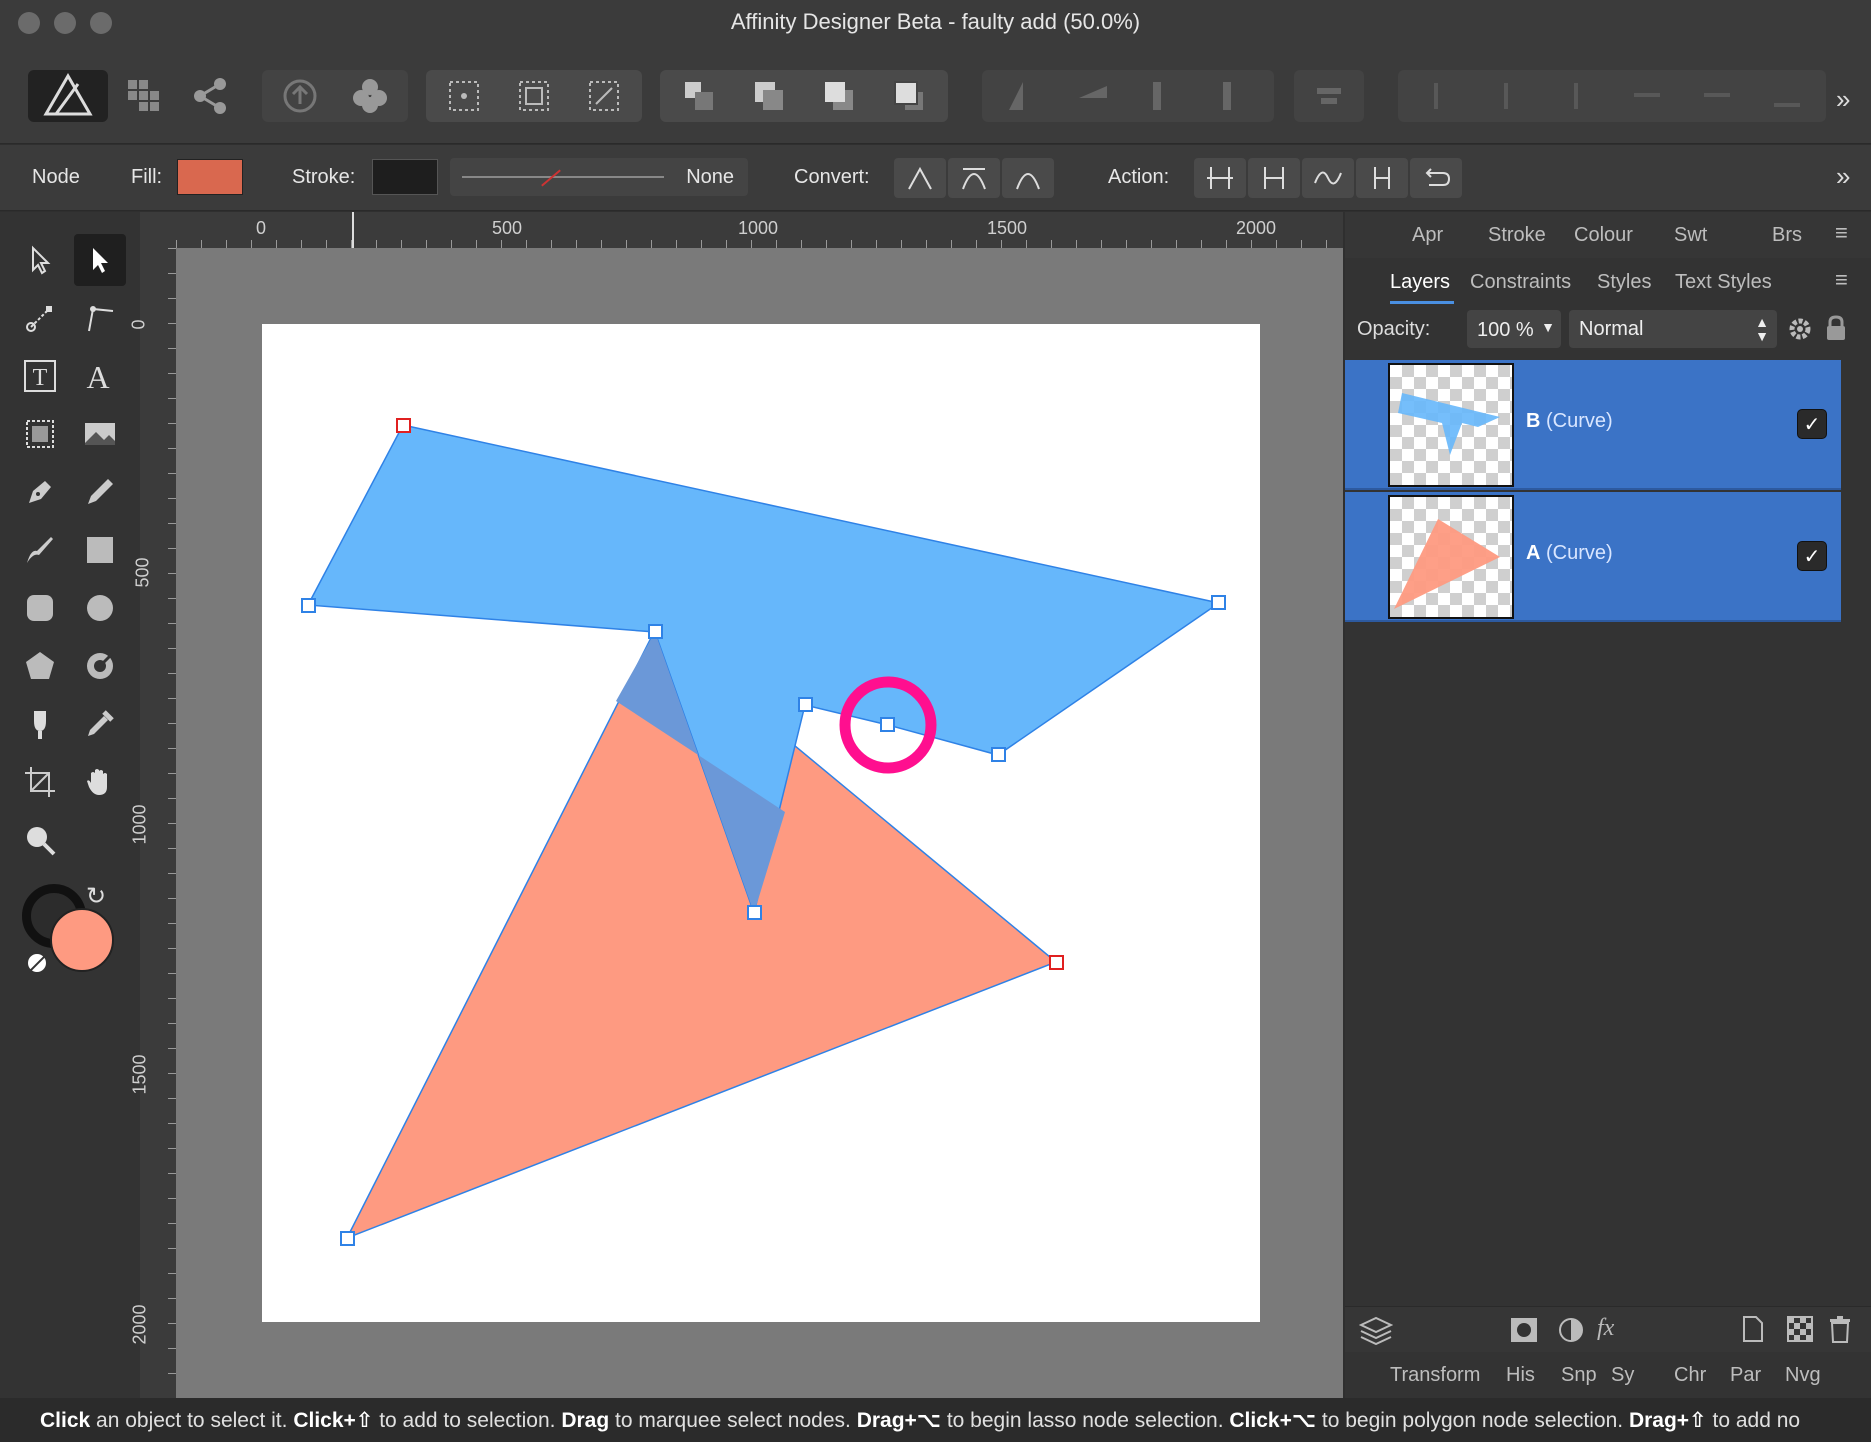 Image resolution: width=1871 pixels, height=1442 pixels. I want to click on transform-mode-icon, so click(604, 96).